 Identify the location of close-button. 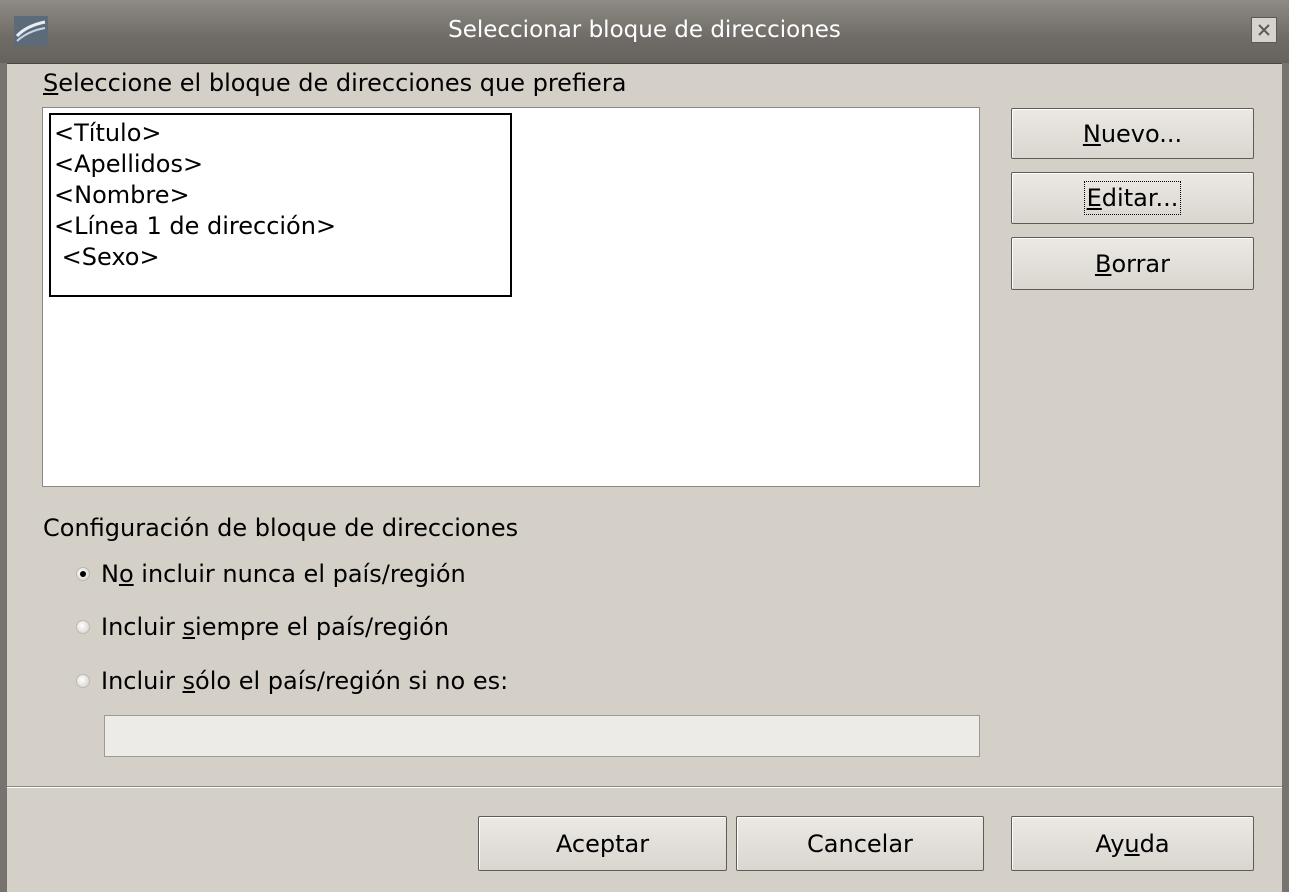
(1264, 30).